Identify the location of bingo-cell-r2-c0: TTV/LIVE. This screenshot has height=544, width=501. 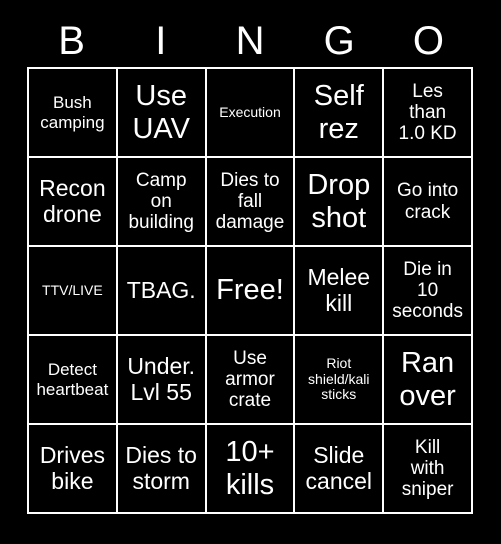
(73, 291).